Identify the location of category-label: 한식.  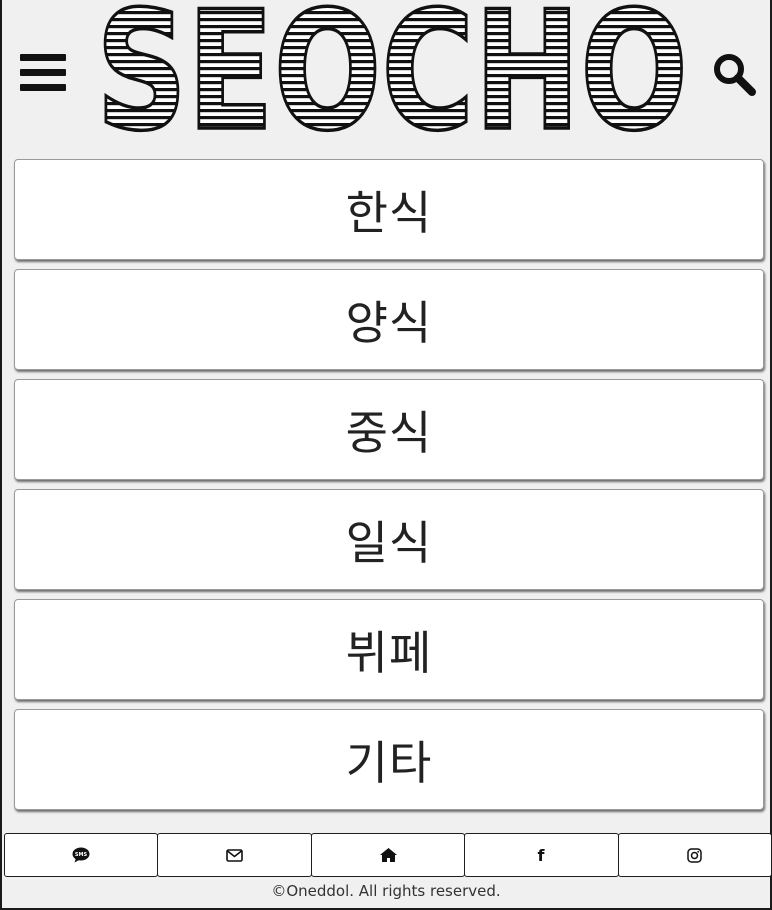
(389, 212).